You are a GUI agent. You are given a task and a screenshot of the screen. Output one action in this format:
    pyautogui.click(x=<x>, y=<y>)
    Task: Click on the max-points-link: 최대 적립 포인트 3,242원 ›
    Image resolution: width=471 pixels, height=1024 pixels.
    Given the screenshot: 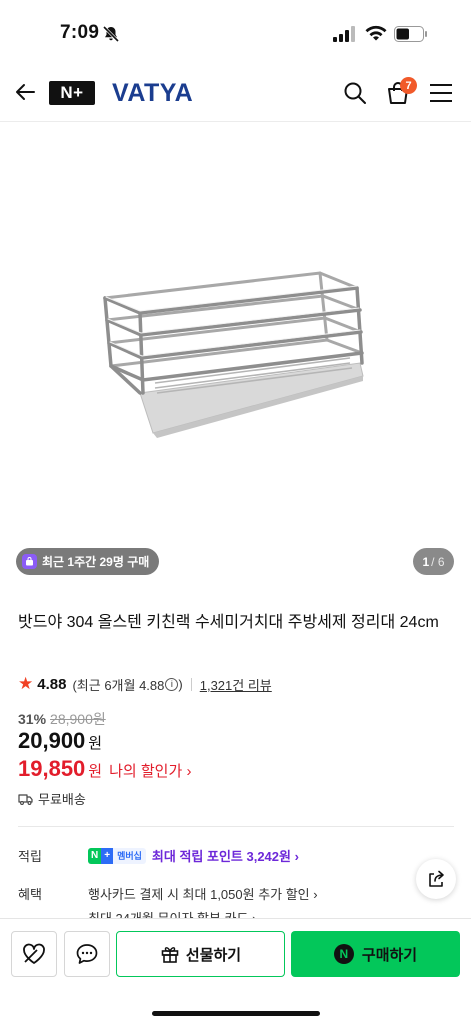 What is the action you would take?
    pyautogui.click(x=225, y=855)
    